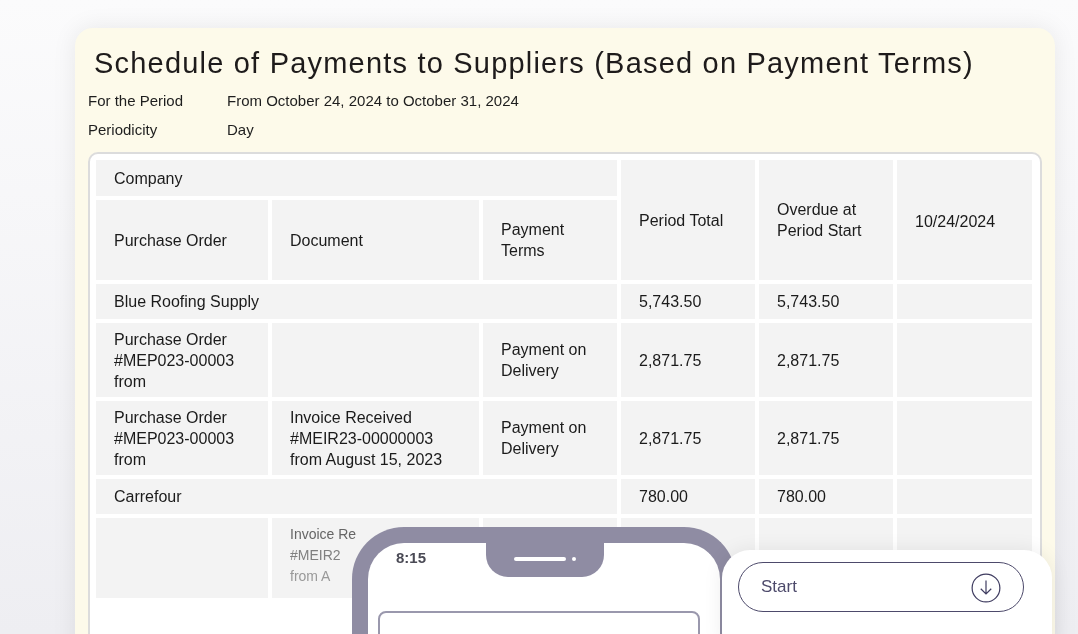 The height and width of the screenshot is (634, 1078). I want to click on header-cell: 10/24/2024, so click(964, 220).